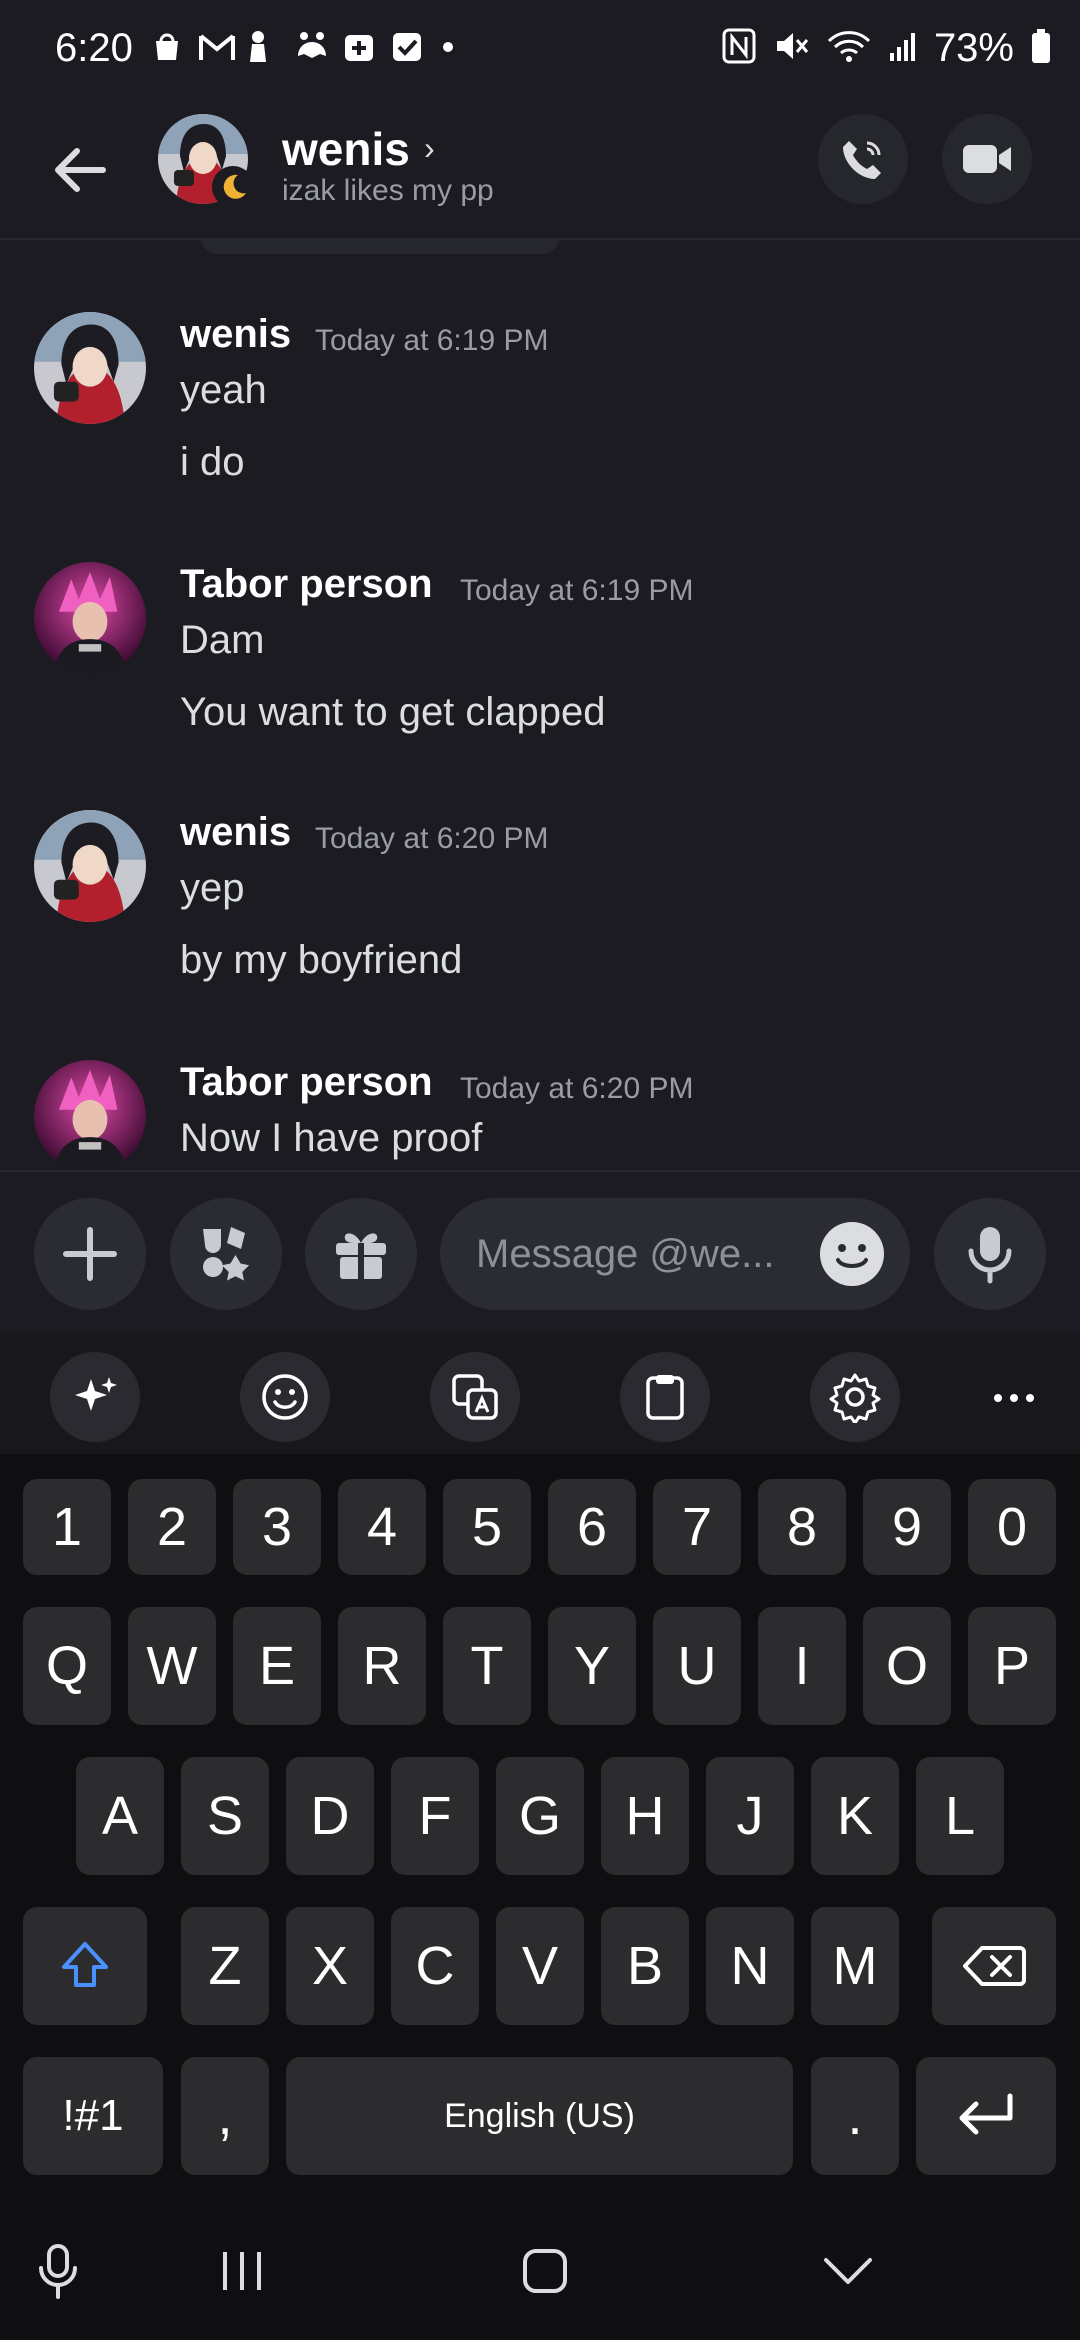 This screenshot has height=2340, width=1080. Describe the element at coordinates (172, 1527) in the screenshot. I see `key-2: 2` at that location.